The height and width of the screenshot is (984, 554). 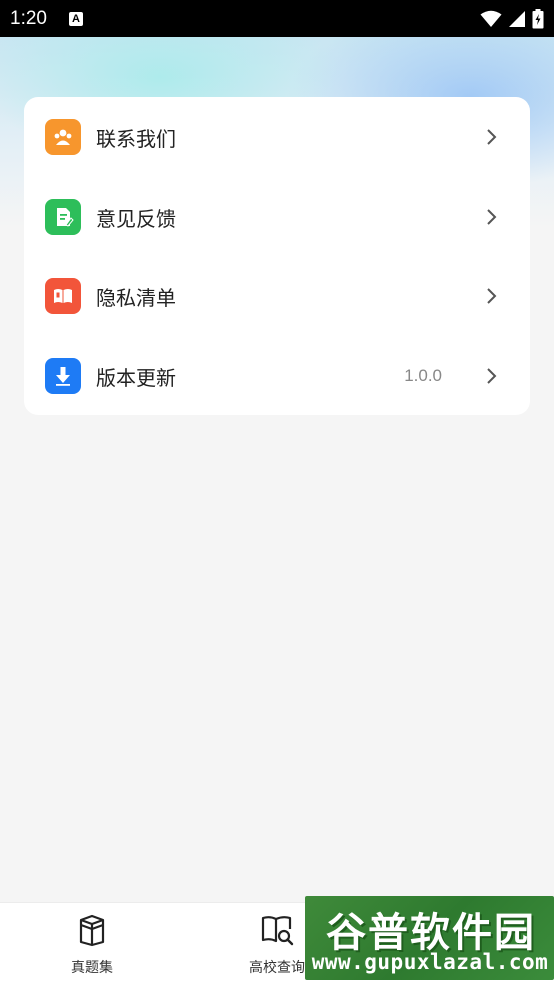 I want to click on watermark-logo: 谷普软件园 www.gupuxlazal.com, so click(x=429, y=938).